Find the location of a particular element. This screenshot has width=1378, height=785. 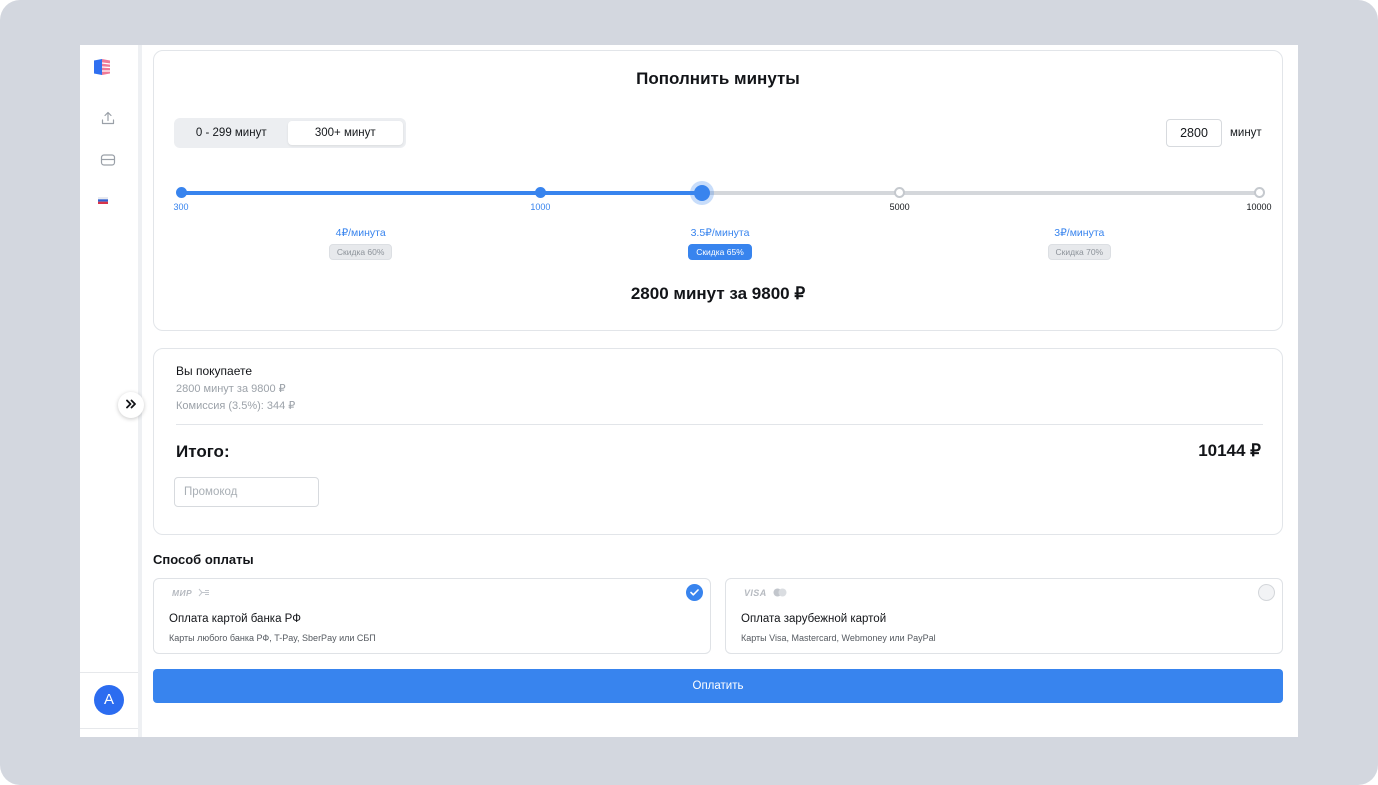

upload-icon is located at coordinates (108, 118).